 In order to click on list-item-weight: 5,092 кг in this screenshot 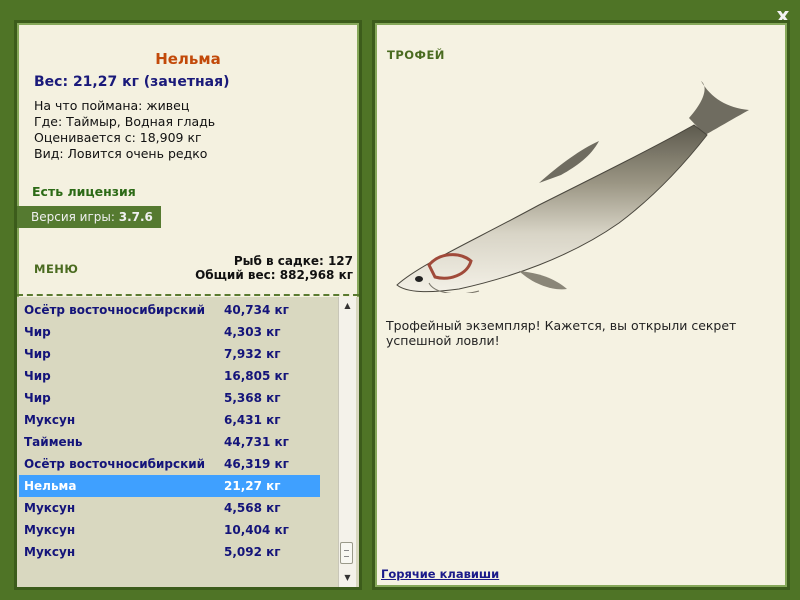, I will do `click(252, 552)`.